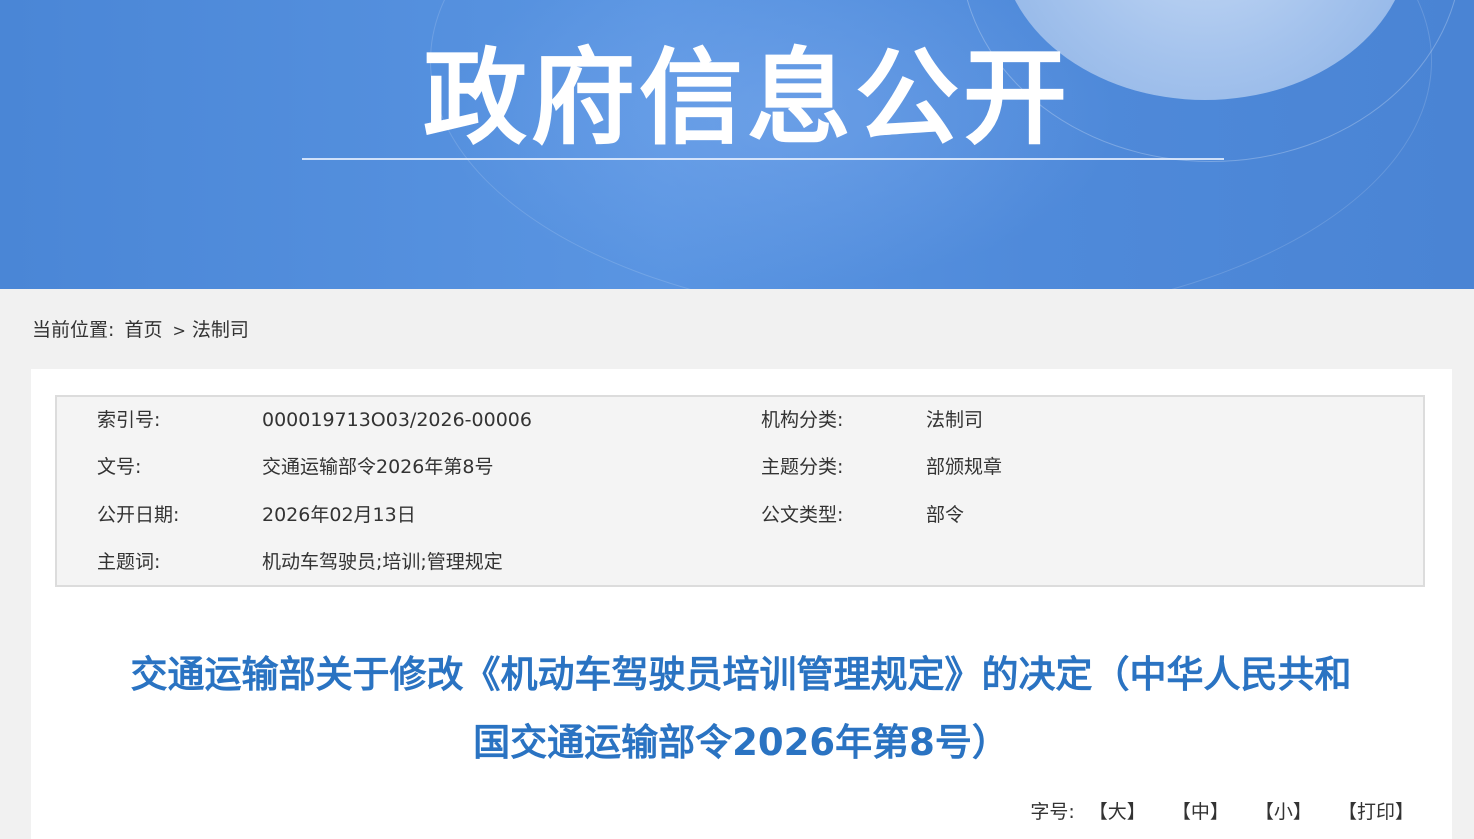 This screenshot has height=839, width=1474. I want to click on banner-title: 政府信息公开, so click(746, 98).